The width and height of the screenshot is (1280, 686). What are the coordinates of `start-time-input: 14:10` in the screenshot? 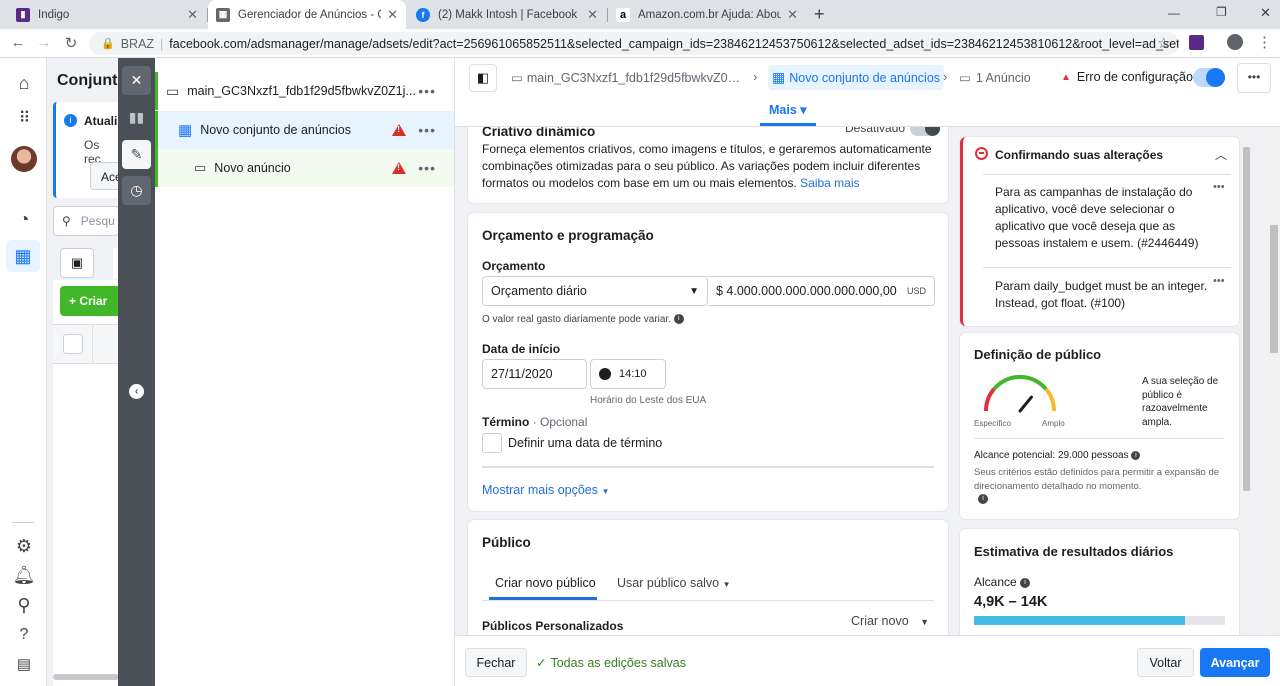 It's located at (628, 374).